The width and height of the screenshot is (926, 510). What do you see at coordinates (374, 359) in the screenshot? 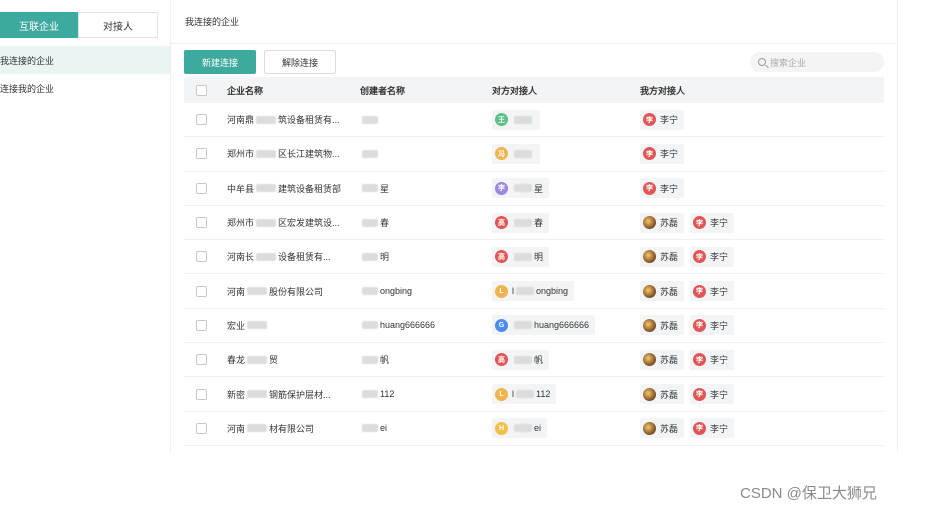
I see `creator-name: 帆` at bounding box center [374, 359].